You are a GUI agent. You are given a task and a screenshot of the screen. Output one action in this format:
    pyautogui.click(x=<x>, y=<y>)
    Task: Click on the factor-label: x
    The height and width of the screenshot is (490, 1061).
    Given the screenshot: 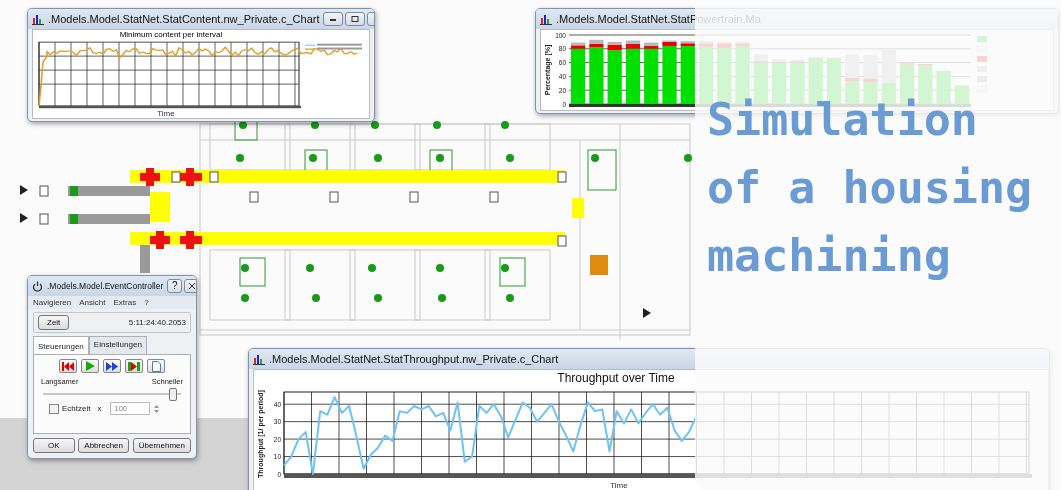 What is the action you would take?
    pyautogui.click(x=99, y=408)
    